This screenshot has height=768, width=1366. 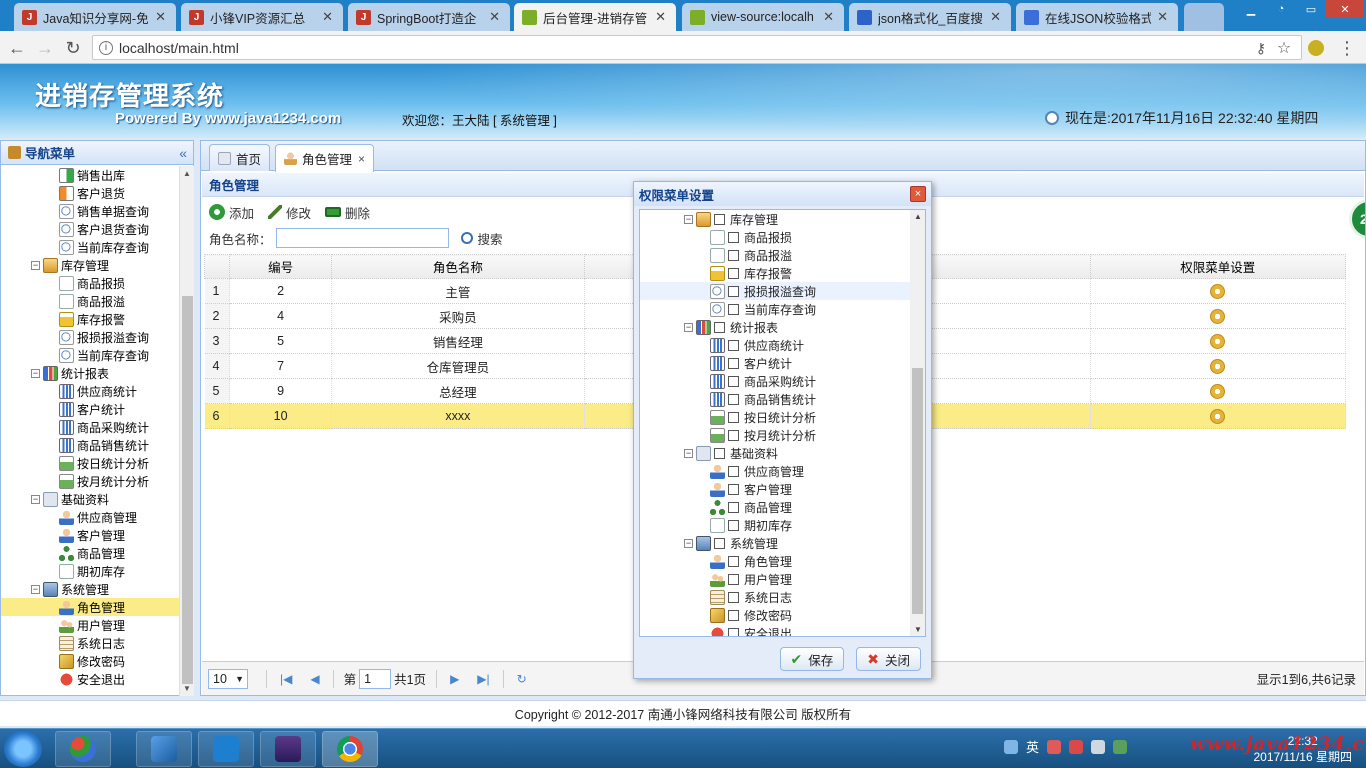 What do you see at coordinates (347, 212) in the screenshot?
I see `delete-button: 删除` at bounding box center [347, 212].